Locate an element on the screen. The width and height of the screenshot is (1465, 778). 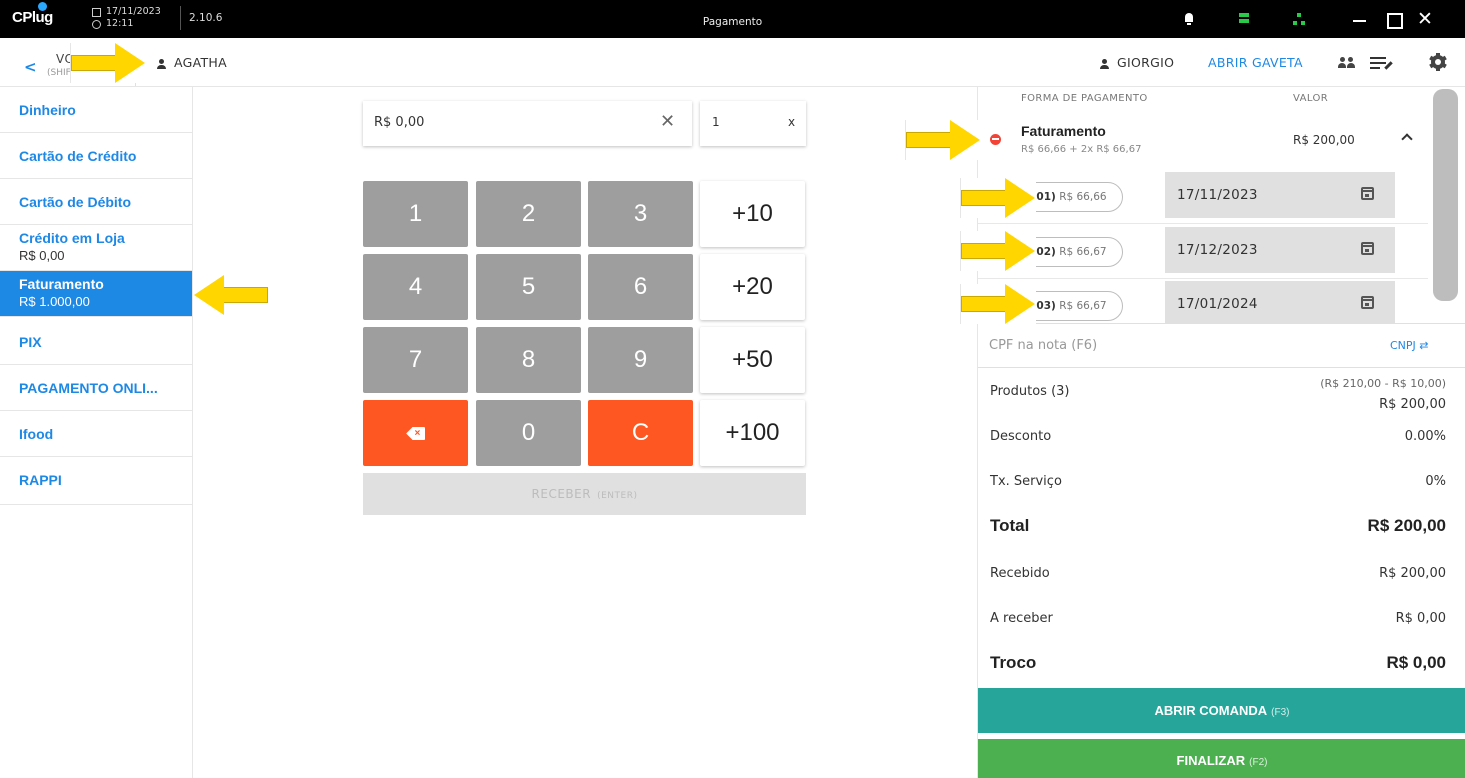
operator-selector: GIORGIO is located at coordinates (1136, 62).